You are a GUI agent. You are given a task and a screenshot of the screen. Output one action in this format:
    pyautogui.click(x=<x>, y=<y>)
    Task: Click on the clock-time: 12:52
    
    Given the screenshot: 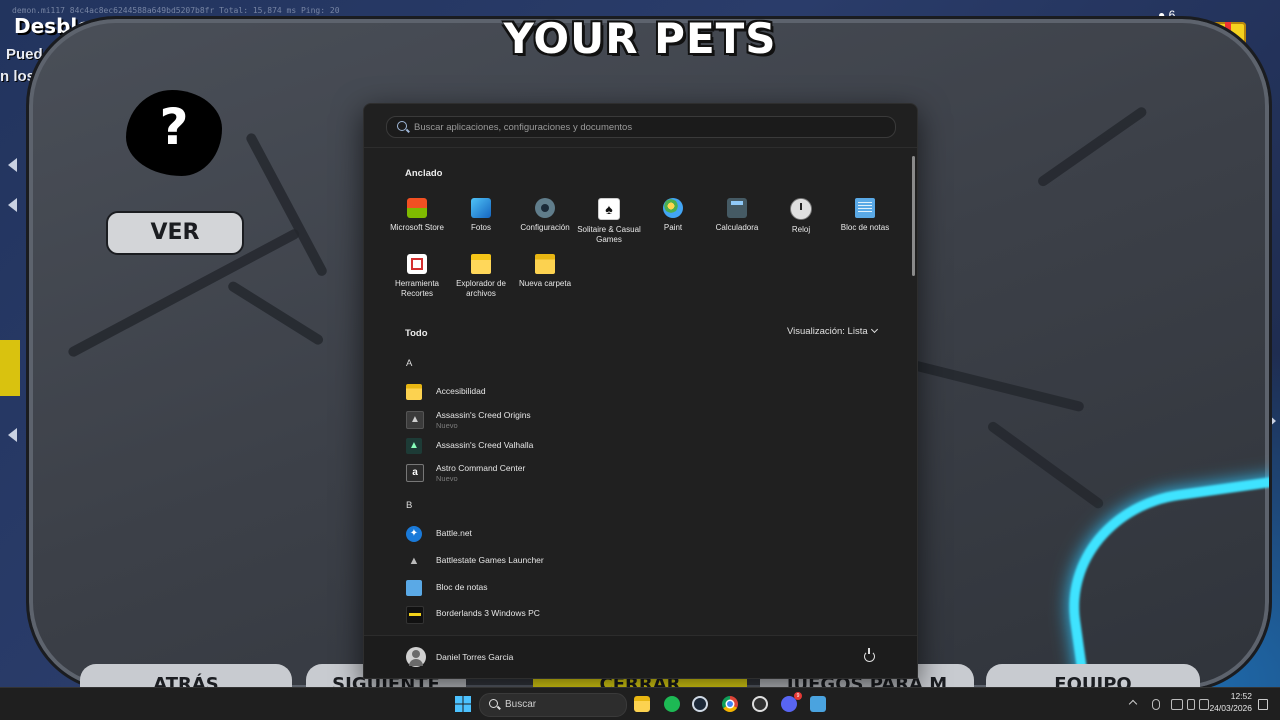 What is the action you would take?
    pyautogui.click(x=1231, y=696)
    